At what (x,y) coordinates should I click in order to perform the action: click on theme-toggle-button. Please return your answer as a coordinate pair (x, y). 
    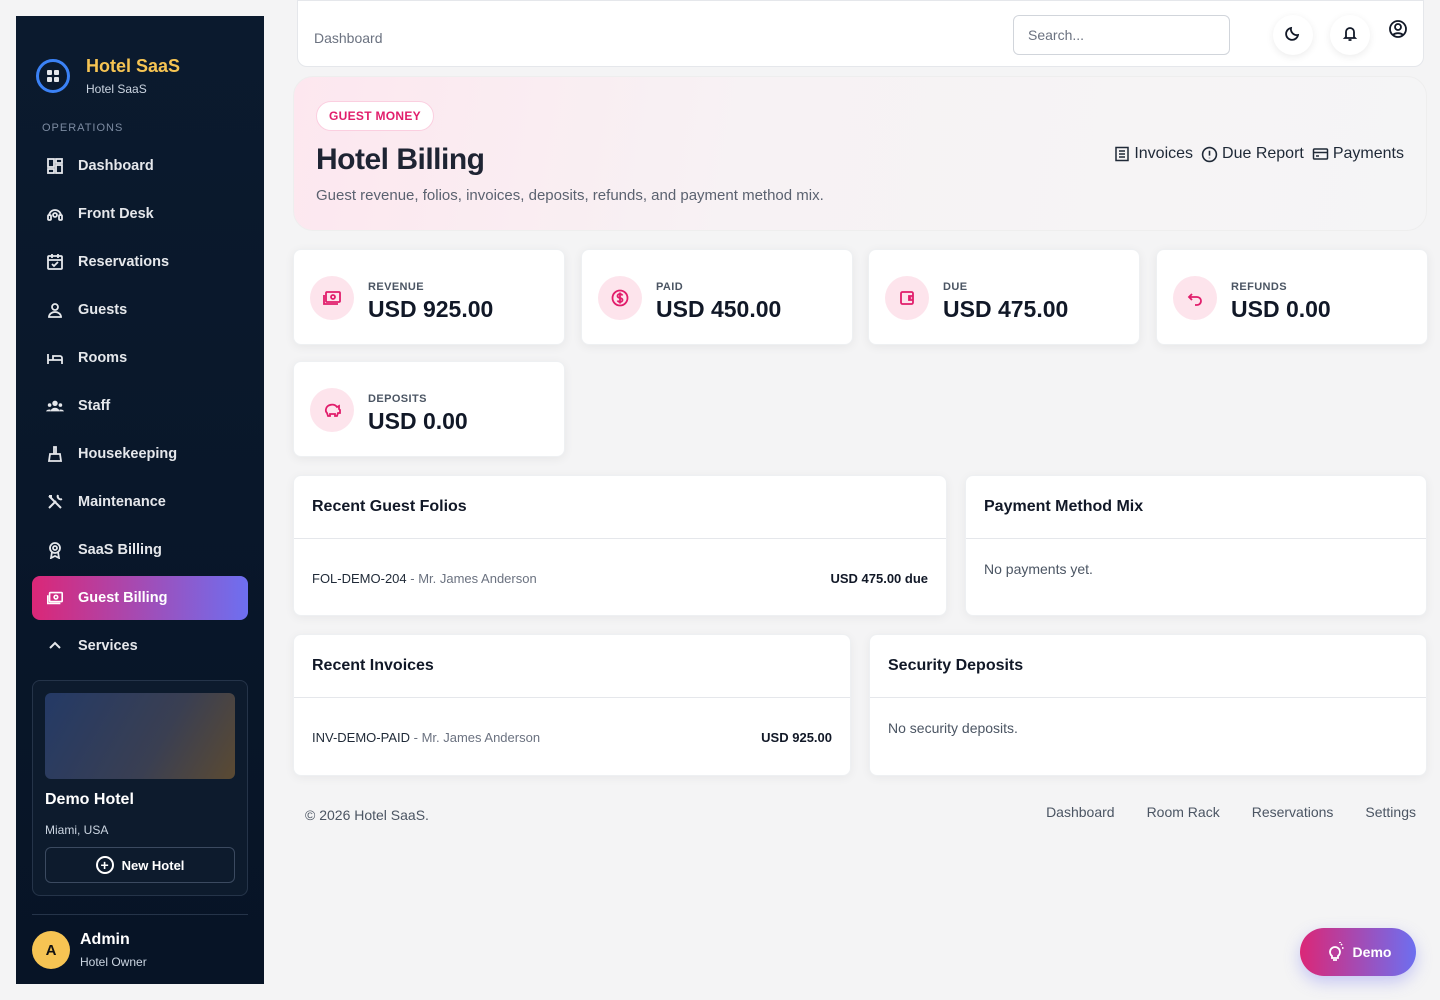
    Looking at the image, I should click on (1293, 35).